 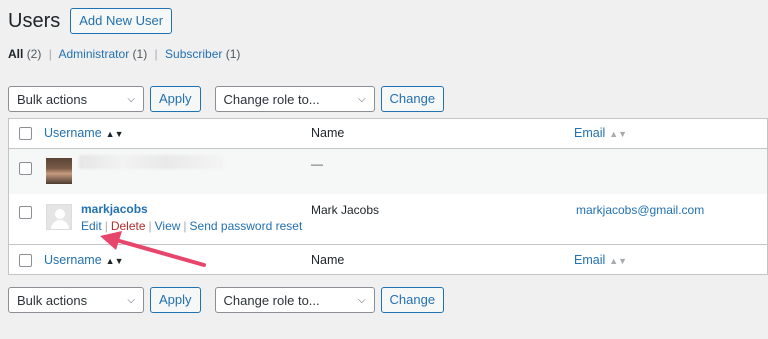 What do you see at coordinates (388, 171) in the screenshot?
I see `table-row: —` at bounding box center [388, 171].